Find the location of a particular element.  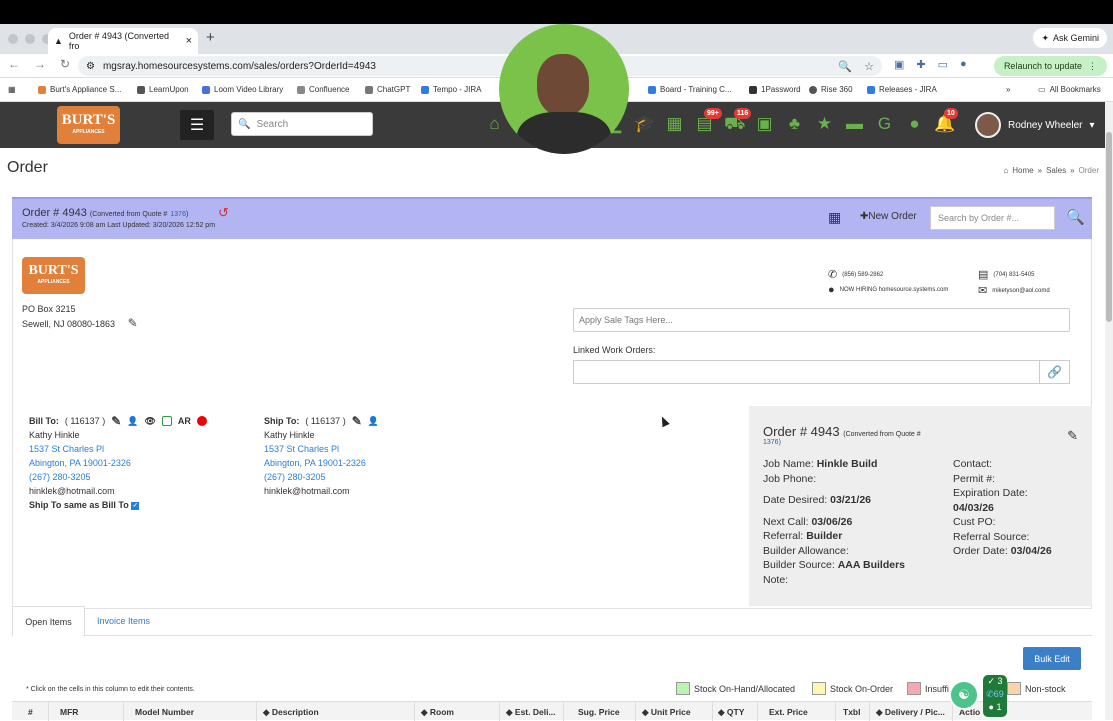

bulk-edit-button: Bulk Edit is located at coordinates (1052, 658).